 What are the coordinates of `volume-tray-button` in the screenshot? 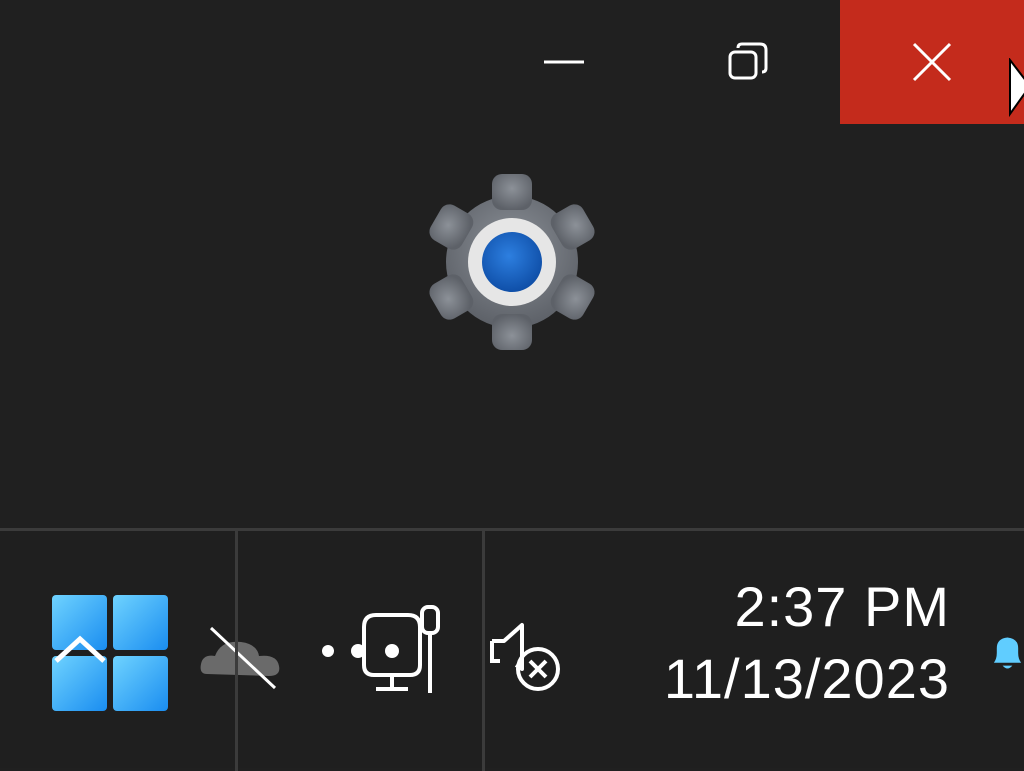 It's located at (526, 657).